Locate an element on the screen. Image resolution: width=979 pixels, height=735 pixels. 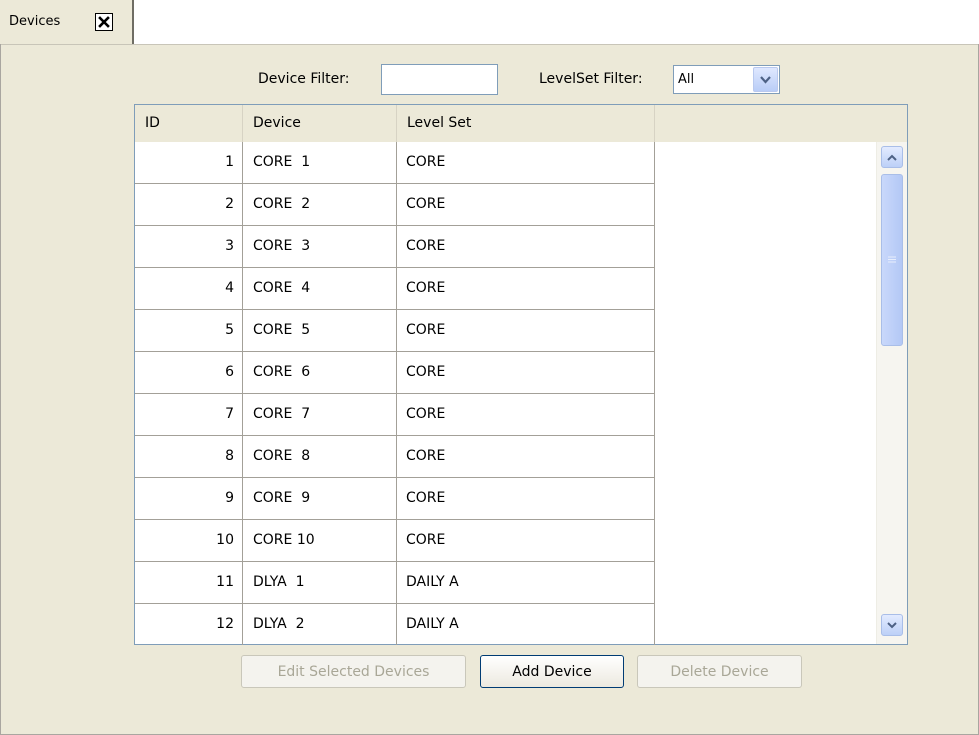
tab-label: Devices is located at coordinates (35, 21).